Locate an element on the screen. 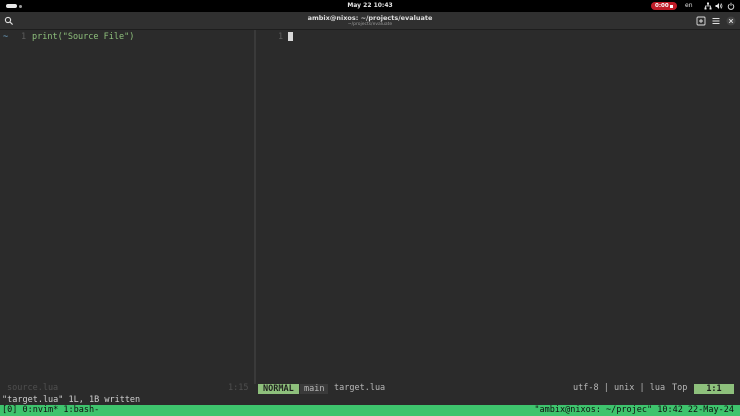 The image size is (740, 416). clock: May 22 10:43 is located at coordinates (370, 6).